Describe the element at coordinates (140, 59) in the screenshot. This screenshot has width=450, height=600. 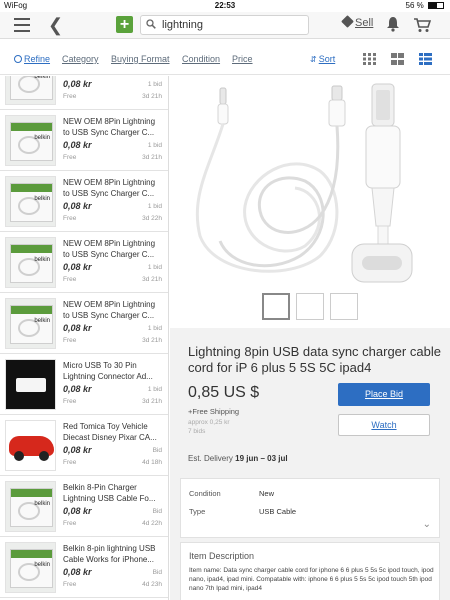
I see `buying-format-filter: Buying Format` at that location.